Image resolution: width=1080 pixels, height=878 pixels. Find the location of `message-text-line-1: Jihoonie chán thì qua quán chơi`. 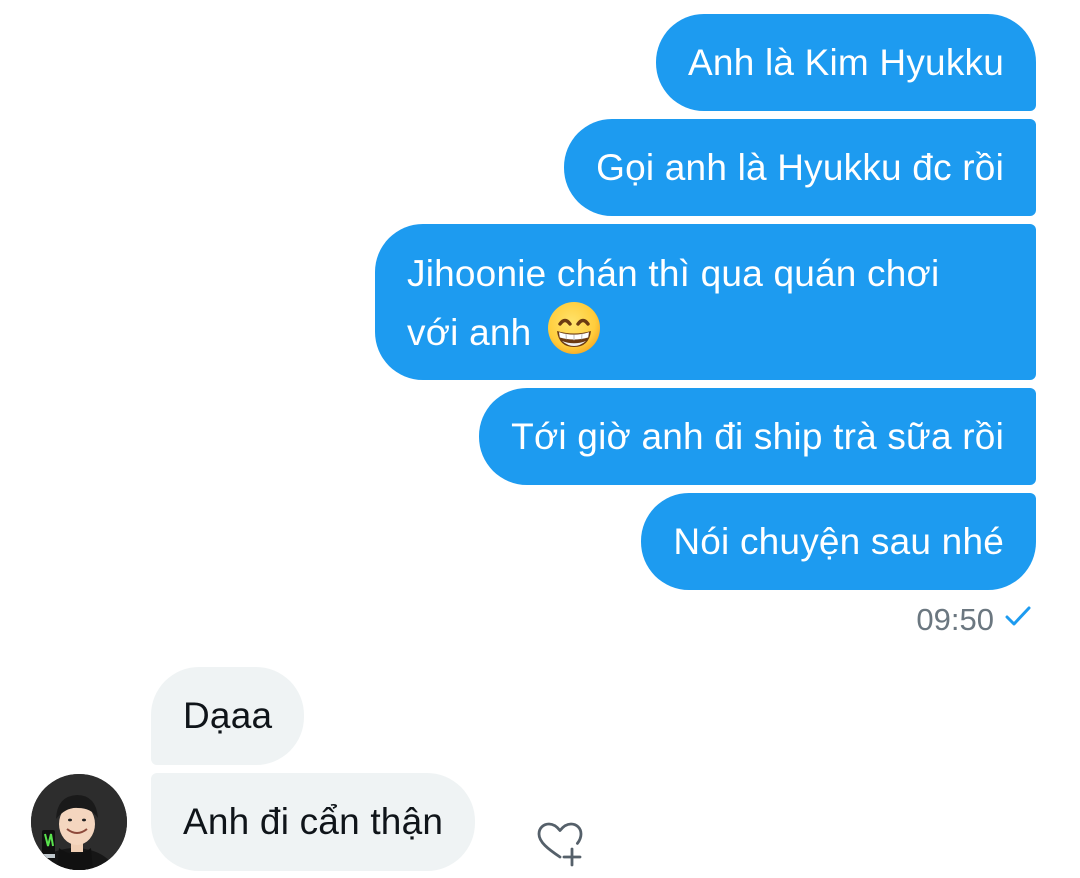

message-text-line-1: Jihoonie chán thì qua quán chơi is located at coordinates (673, 273).